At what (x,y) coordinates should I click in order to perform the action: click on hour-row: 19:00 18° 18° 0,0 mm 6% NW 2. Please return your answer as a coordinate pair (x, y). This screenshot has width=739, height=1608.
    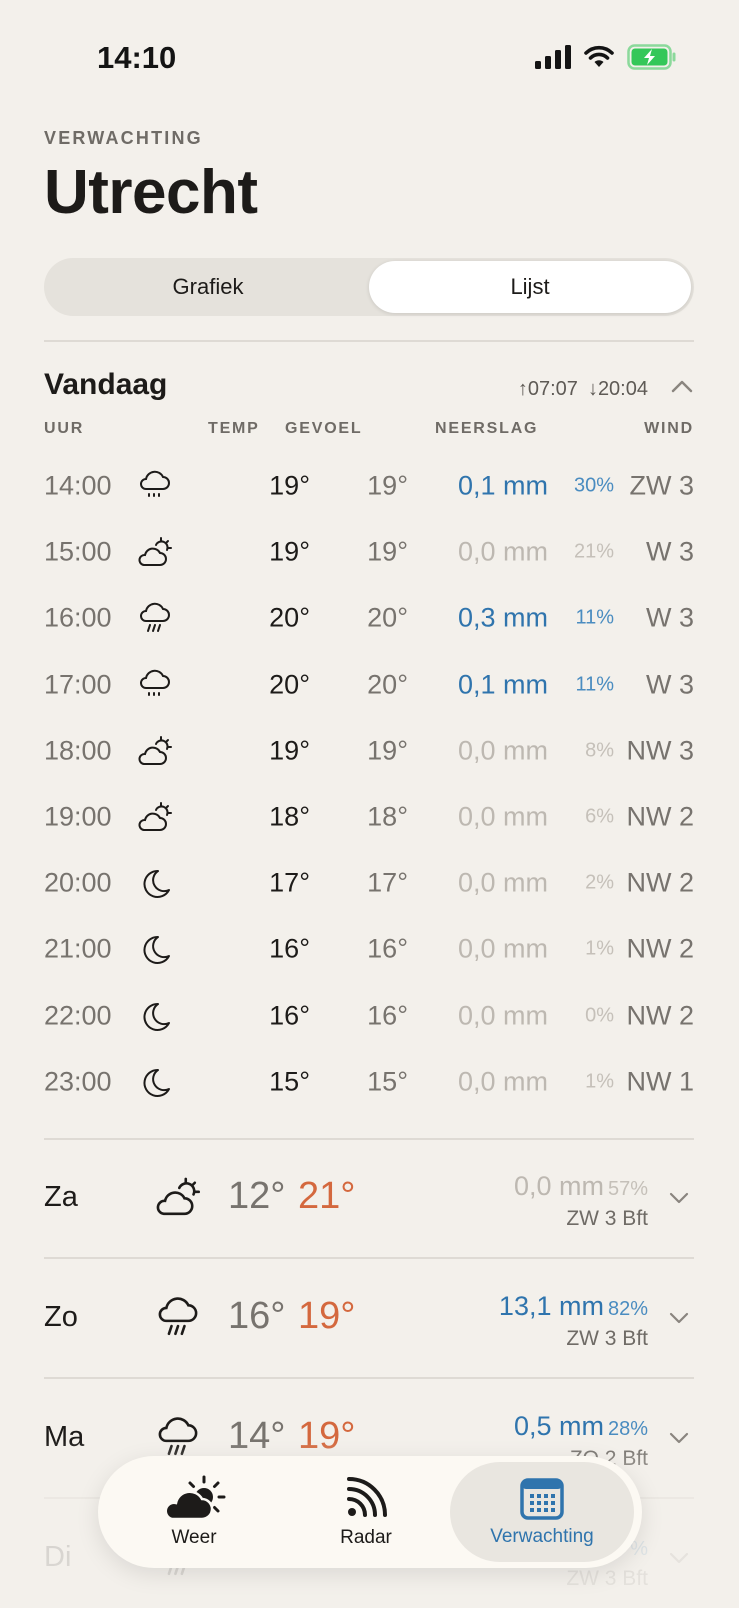
    Looking at the image, I should click on (369, 817).